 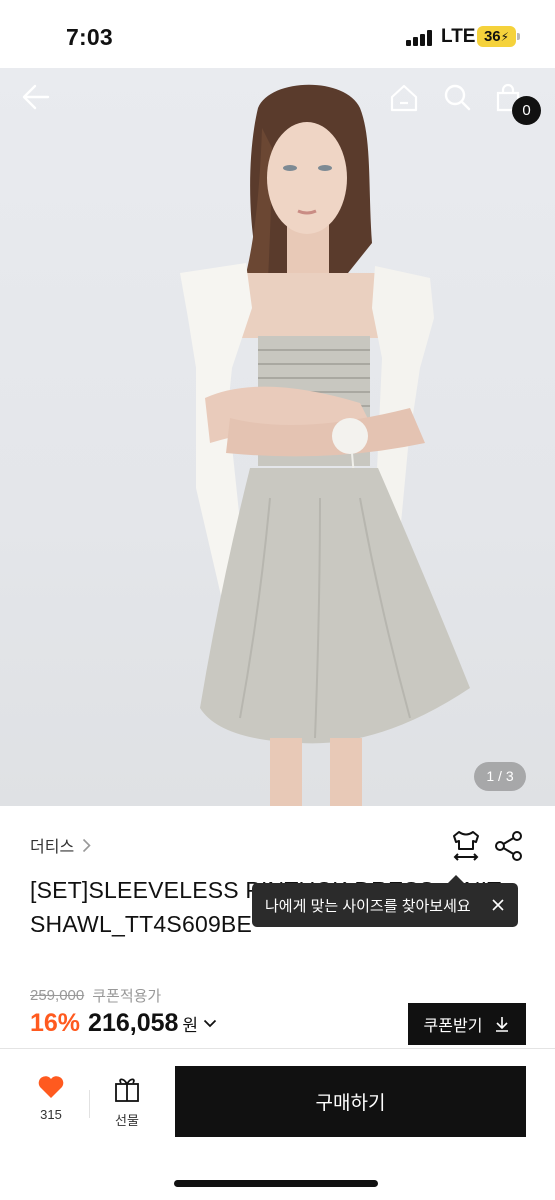 What do you see at coordinates (51, 1087) in the screenshot?
I see `heart-icon` at bounding box center [51, 1087].